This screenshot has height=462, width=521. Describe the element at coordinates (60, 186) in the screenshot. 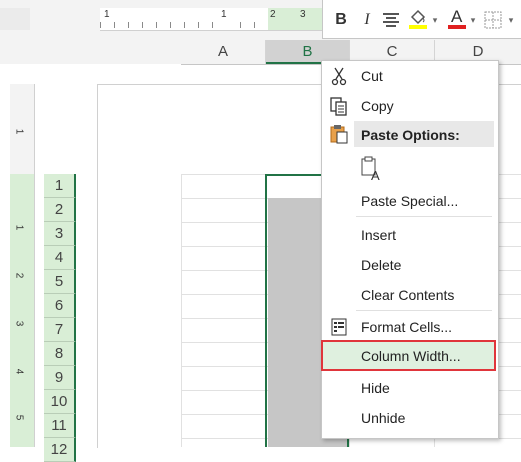

I see `row-header: 1` at that location.